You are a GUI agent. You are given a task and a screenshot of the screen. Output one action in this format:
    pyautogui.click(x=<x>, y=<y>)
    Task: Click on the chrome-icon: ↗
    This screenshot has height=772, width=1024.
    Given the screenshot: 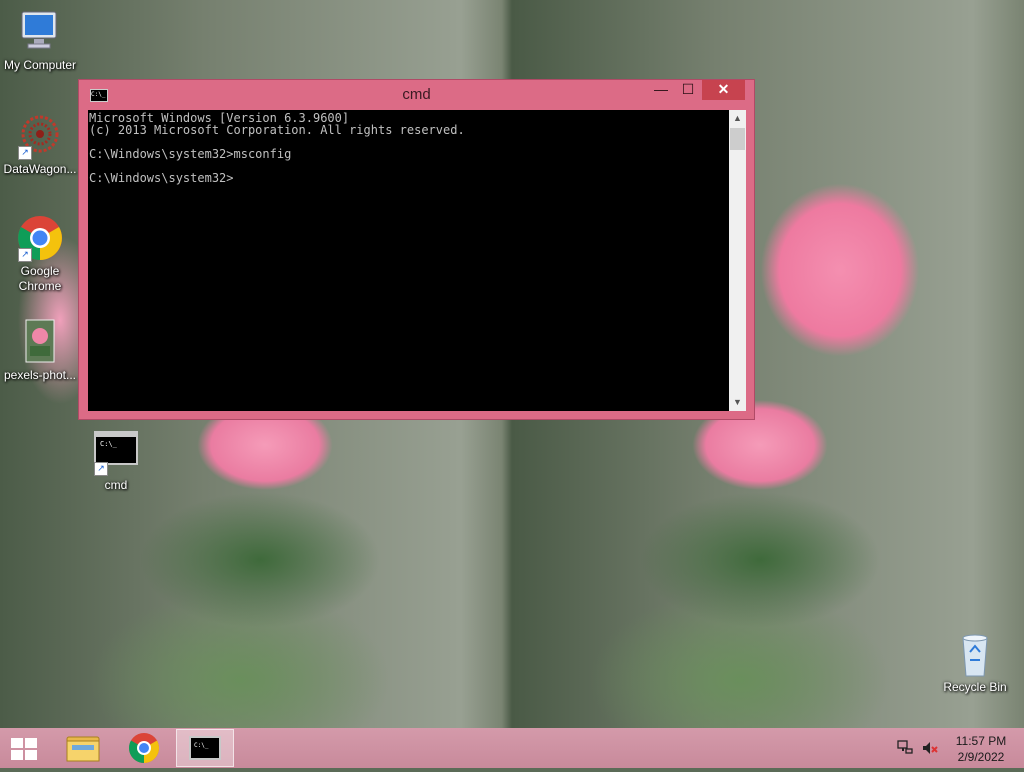 What is the action you would take?
    pyautogui.click(x=40, y=238)
    